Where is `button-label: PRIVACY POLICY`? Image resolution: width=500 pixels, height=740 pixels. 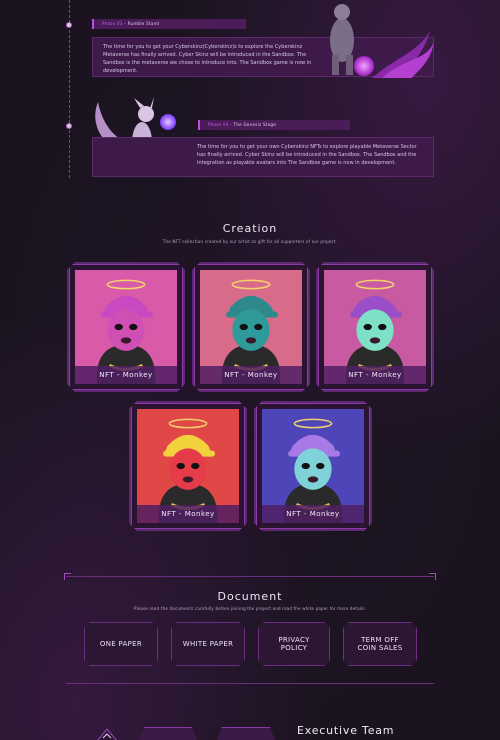
button-label: PRIVACY POLICY is located at coordinates (294, 644).